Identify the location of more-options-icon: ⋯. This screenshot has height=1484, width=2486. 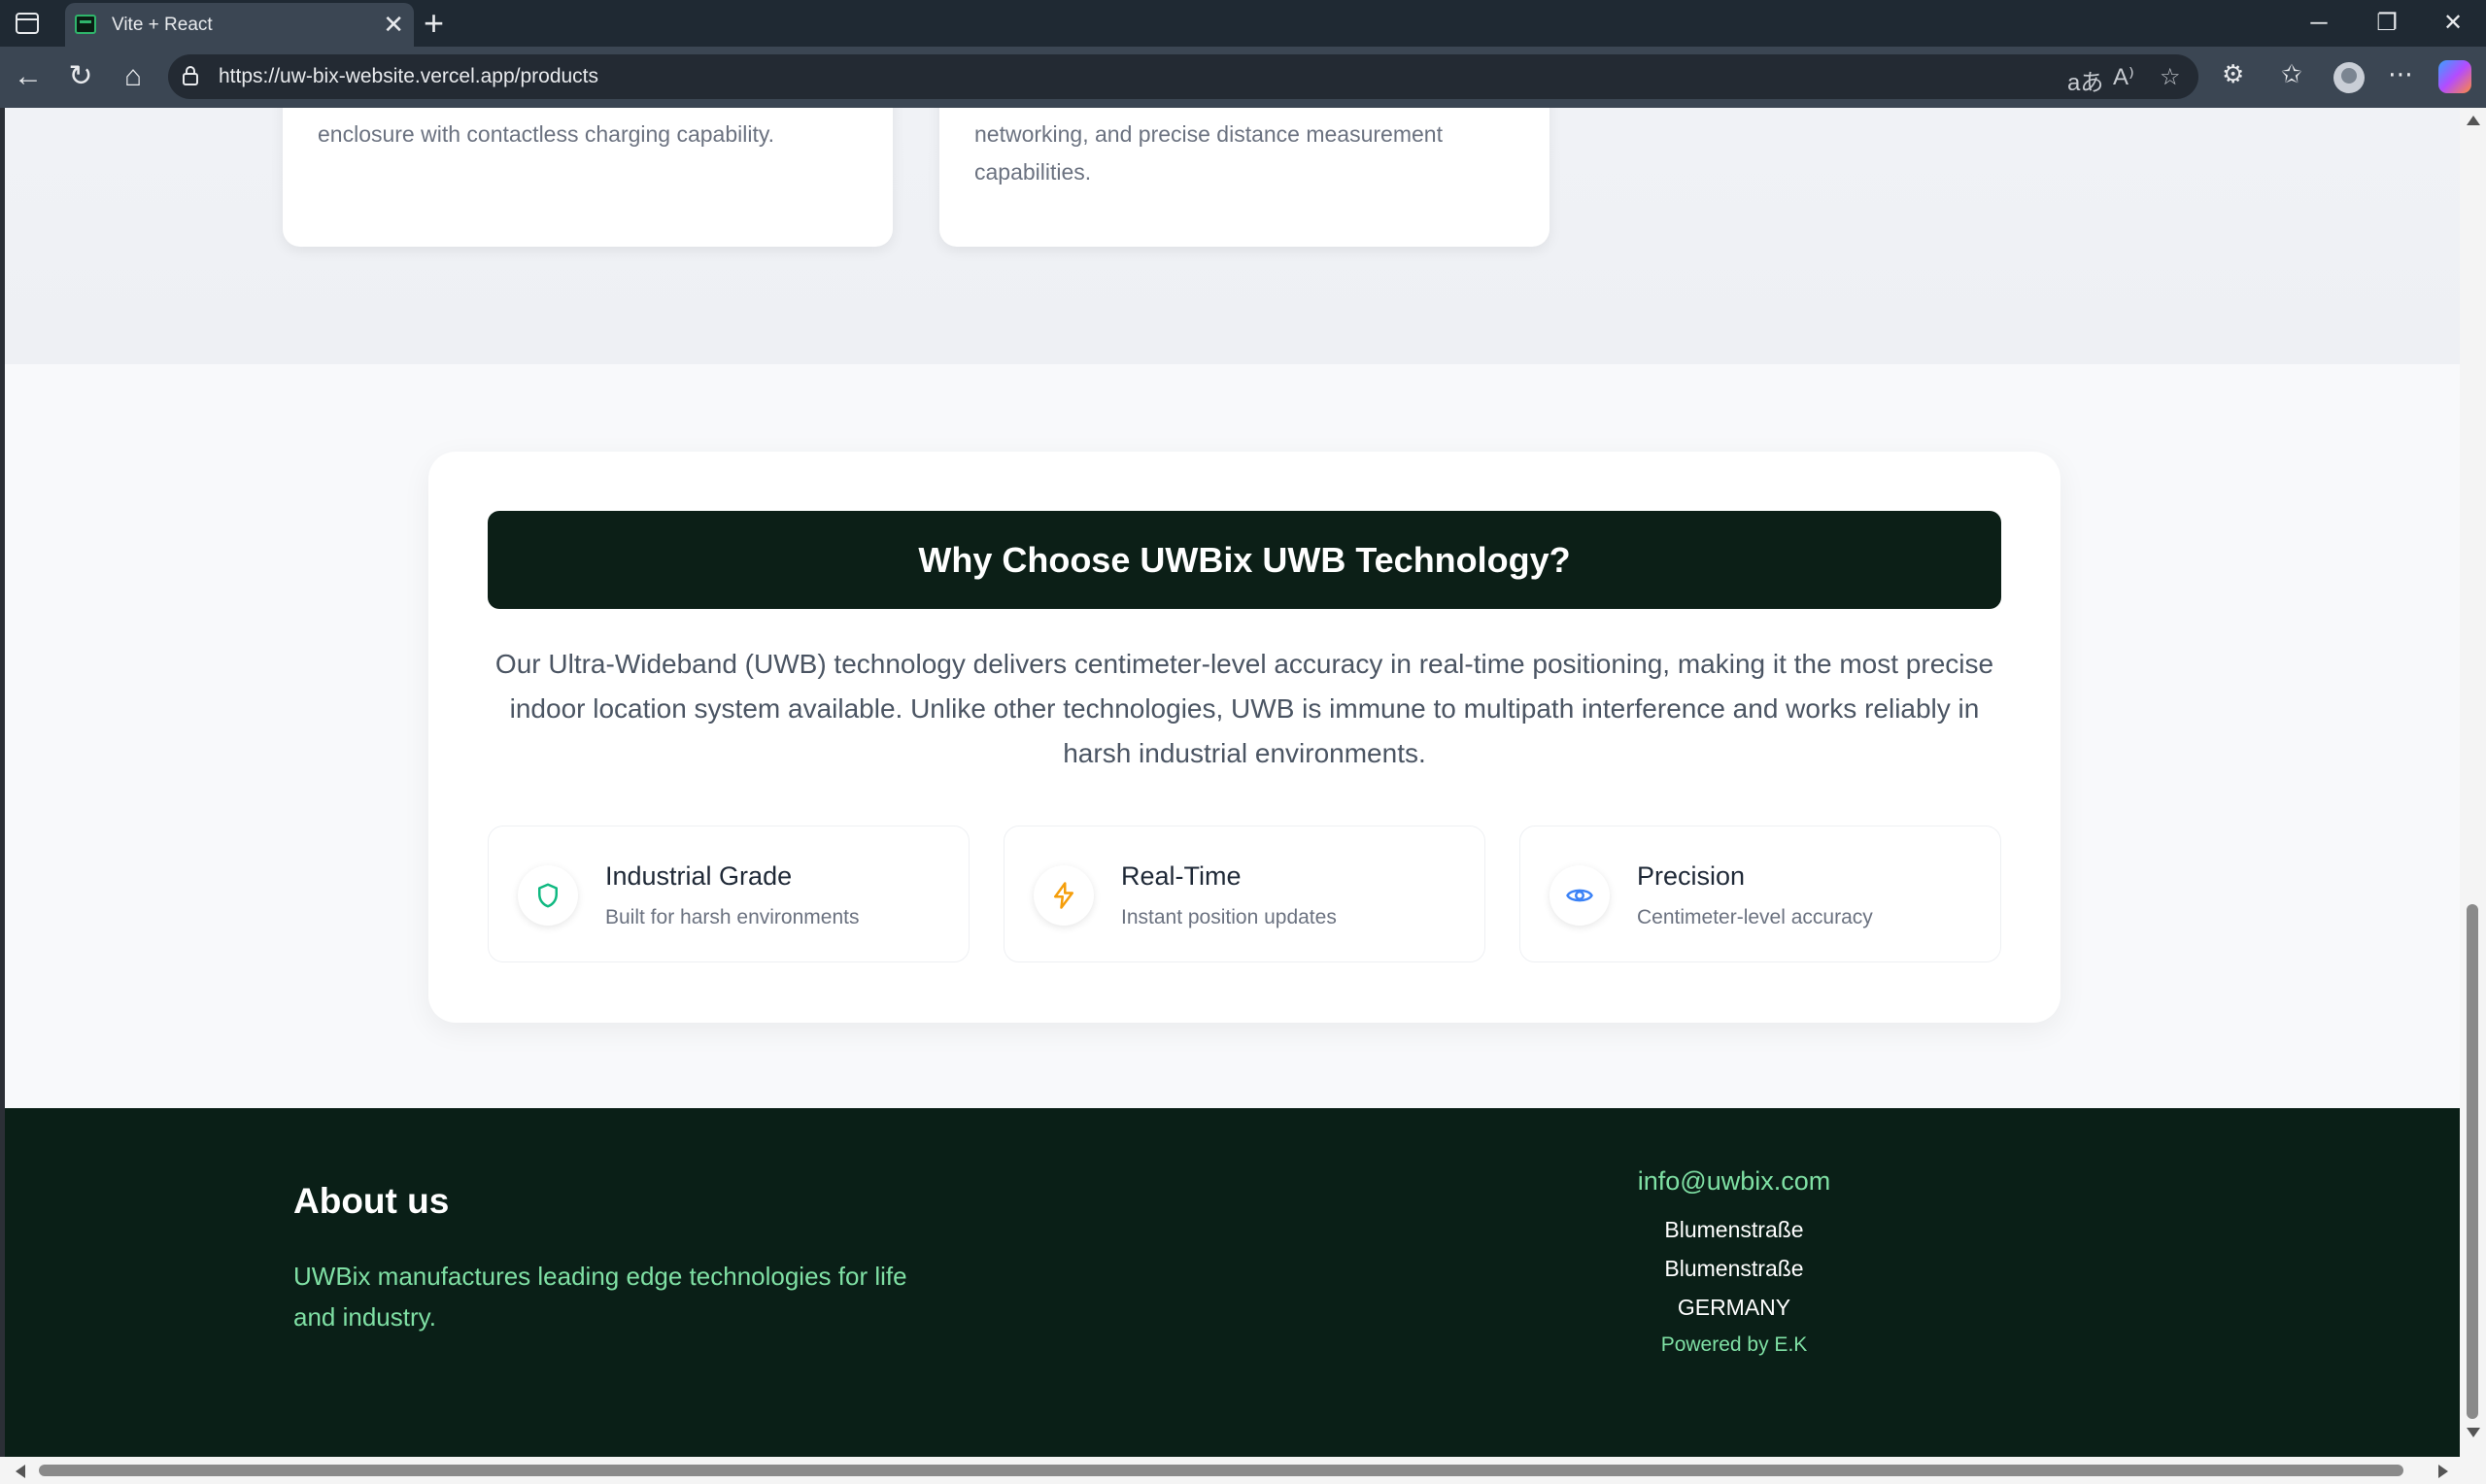
(2400, 74).